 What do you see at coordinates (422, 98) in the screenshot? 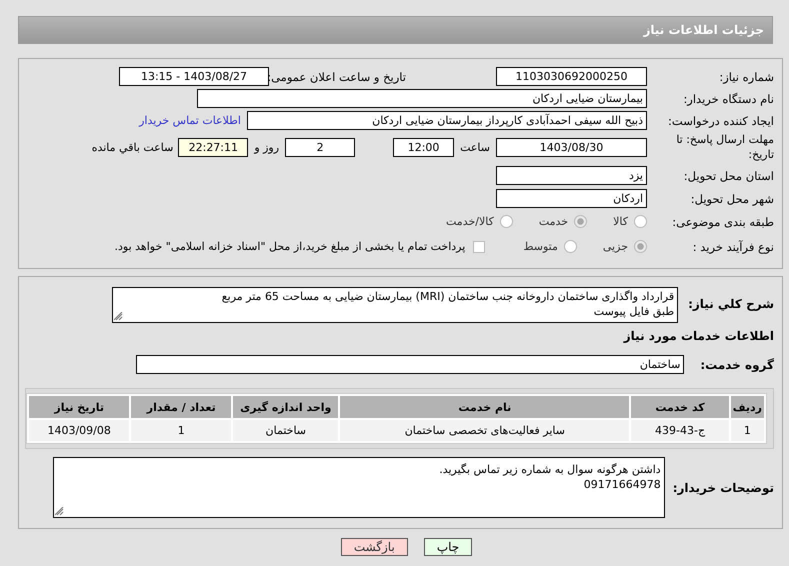
I see `text-field: بیمارستان ضیایی اردکان` at bounding box center [422, 98].